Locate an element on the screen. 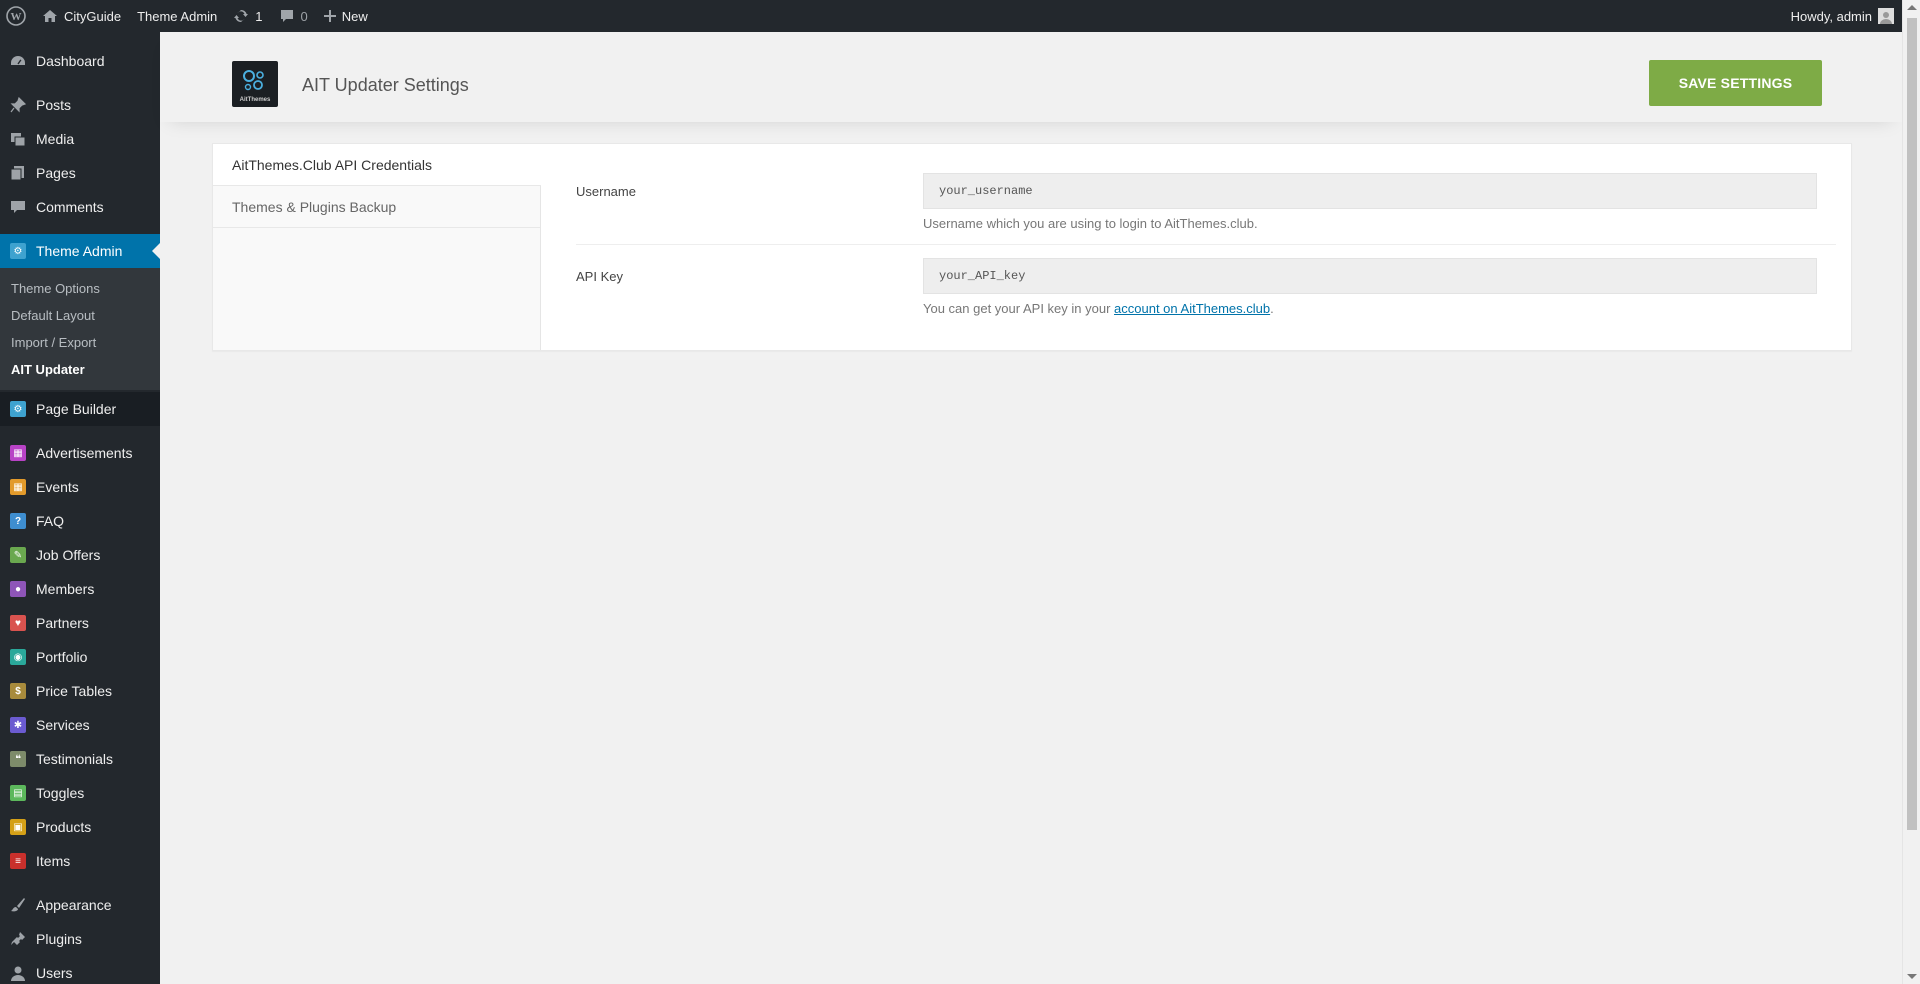 The width and height of the screenshot is (1920, 984). menu-toggles: ▤ Toggles is located at coordinates (80, 793).